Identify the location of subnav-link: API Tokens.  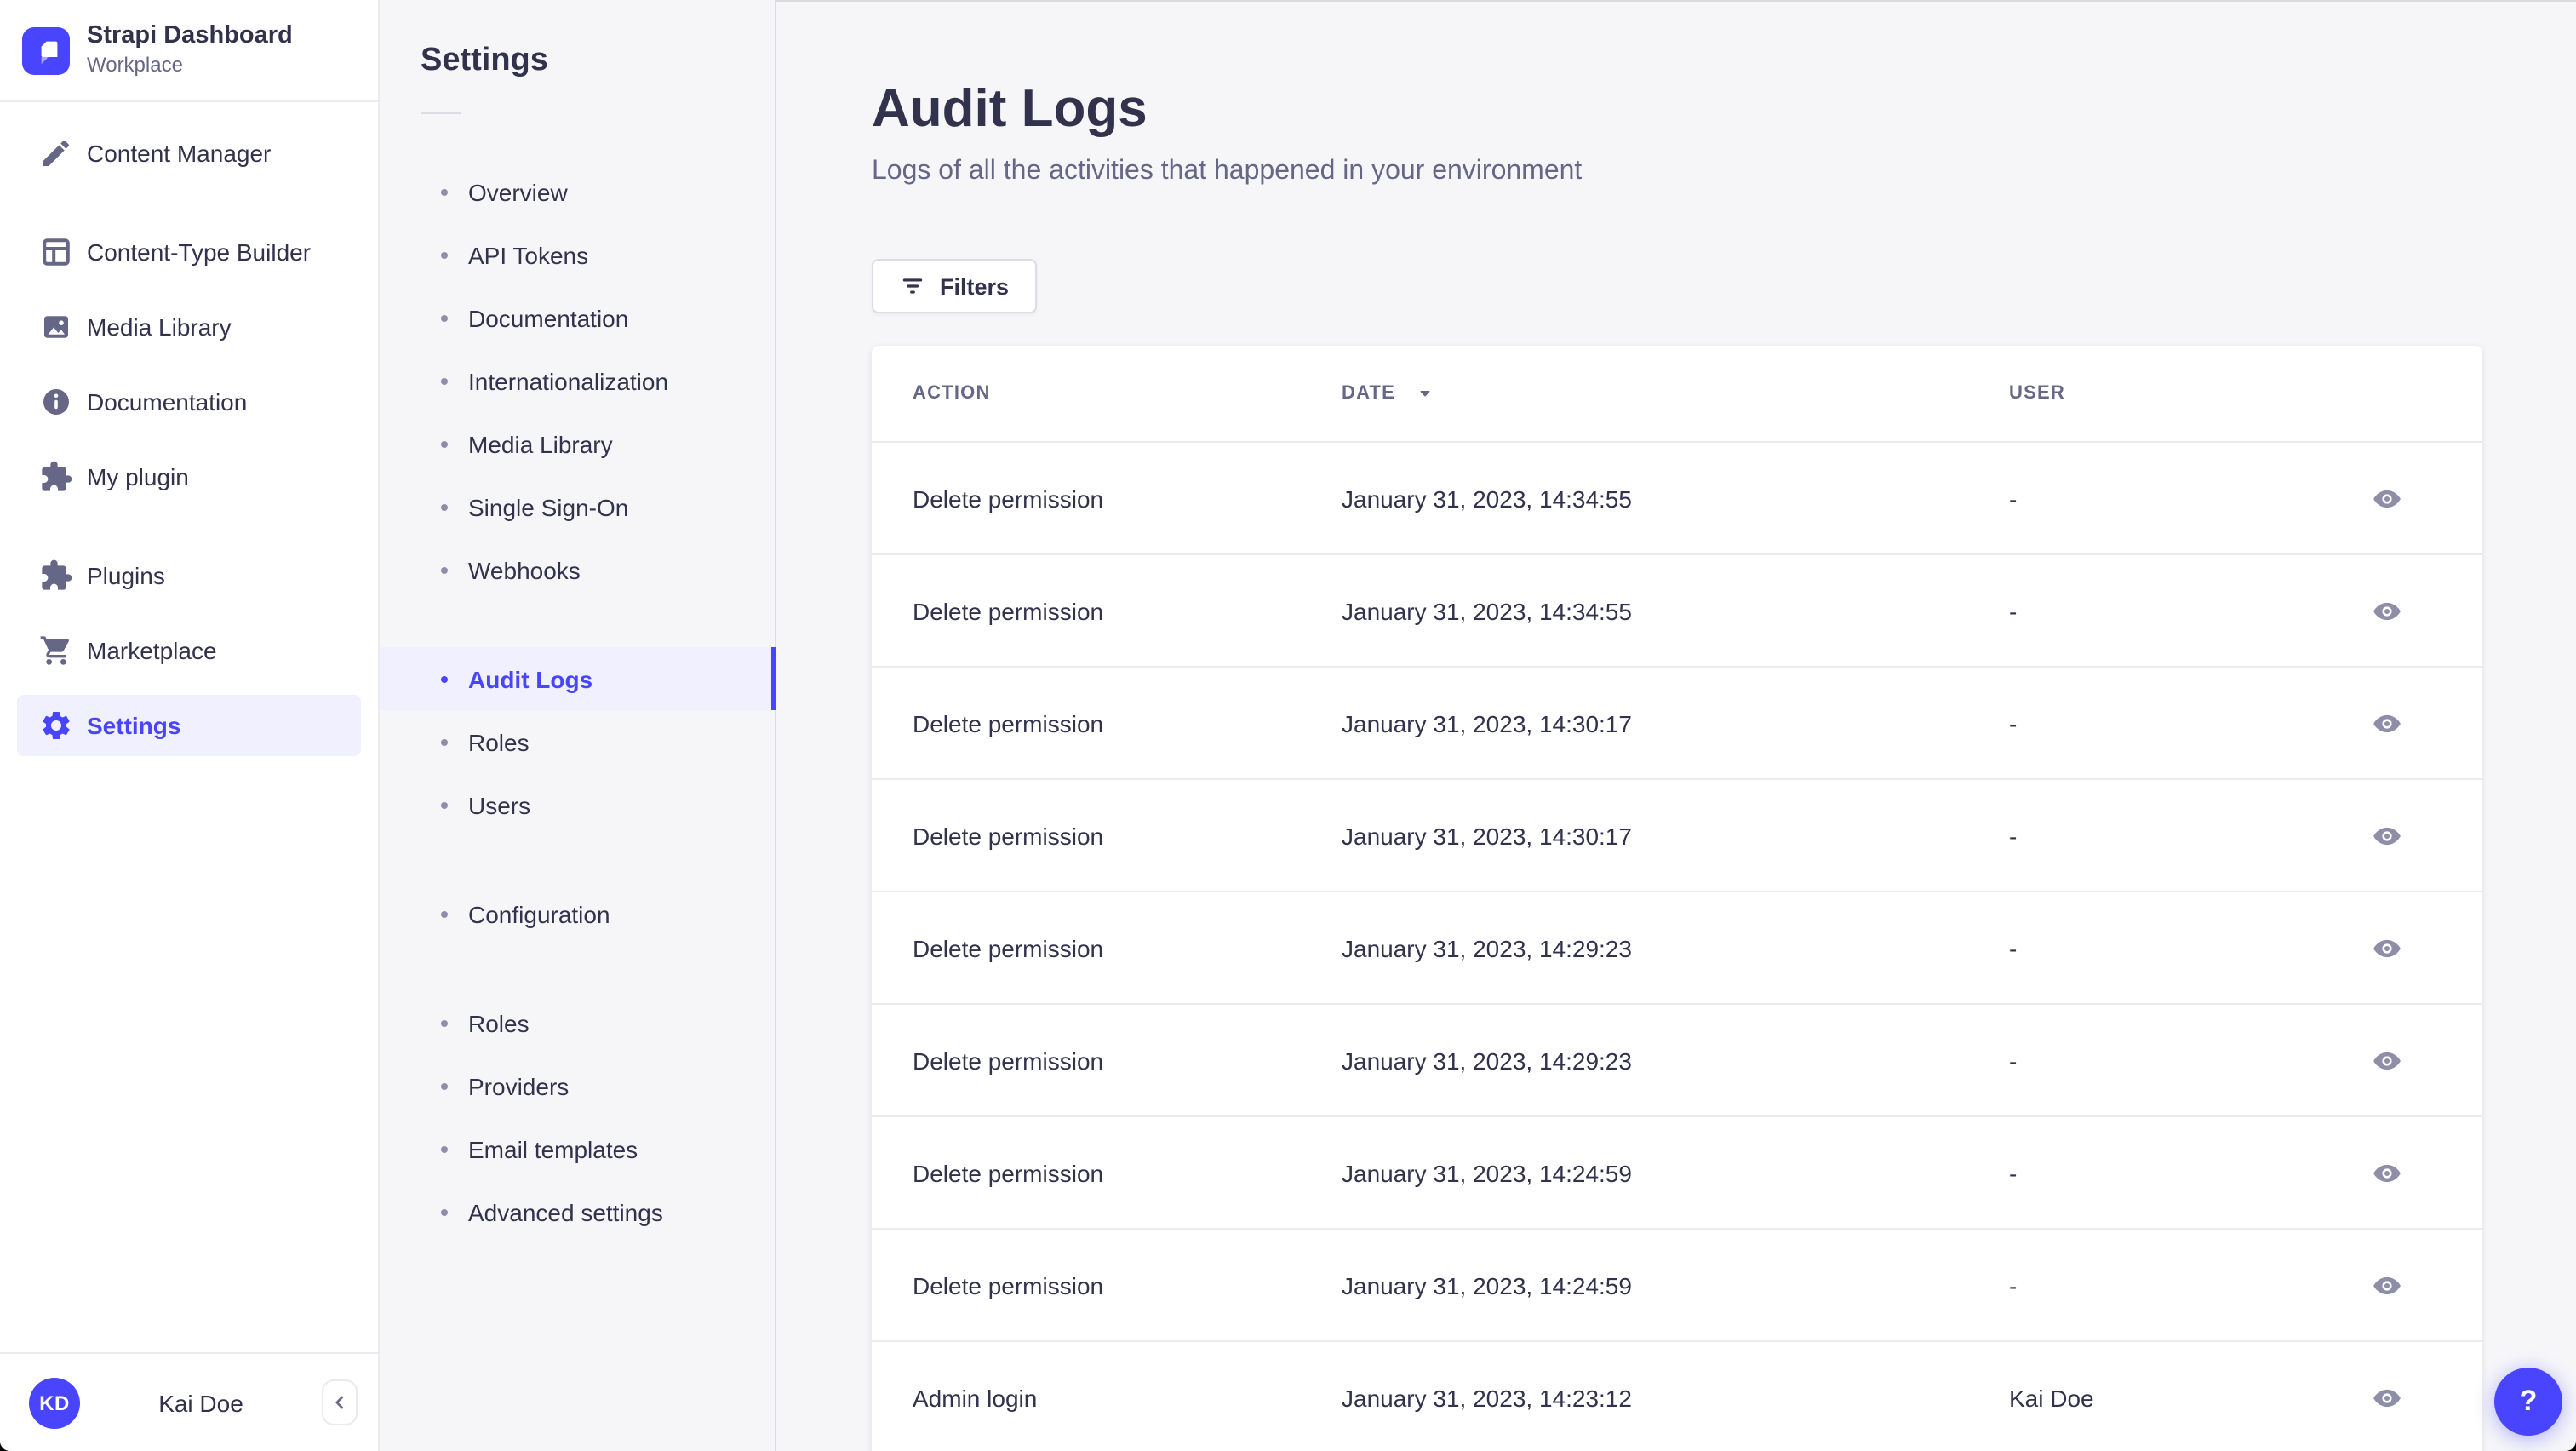
(577, 254).